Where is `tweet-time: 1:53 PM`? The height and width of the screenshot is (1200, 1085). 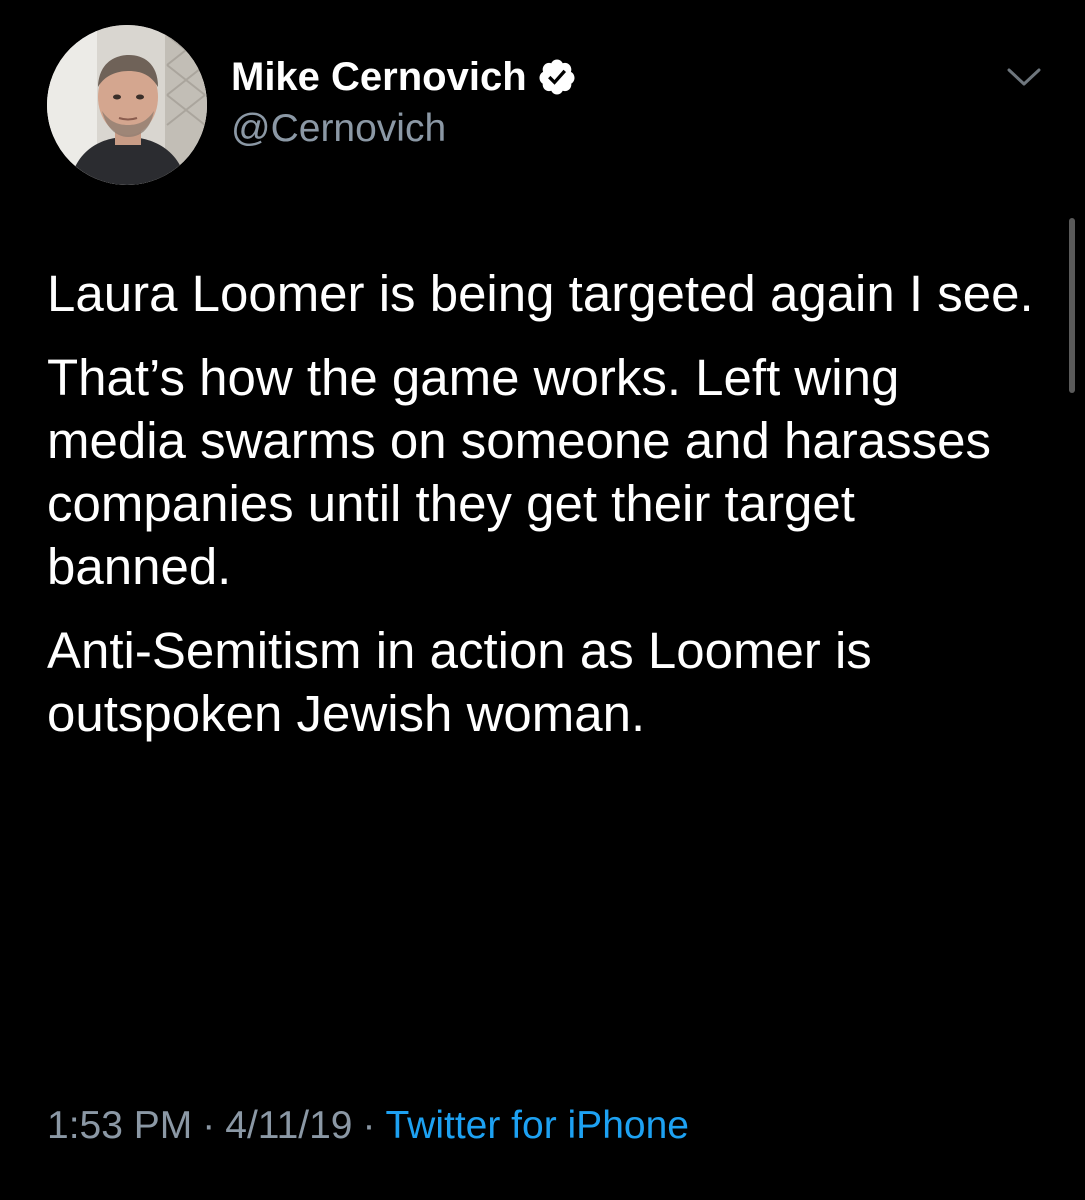
tweet-time: 1:53 PM is located at coordinates (119, 1125).